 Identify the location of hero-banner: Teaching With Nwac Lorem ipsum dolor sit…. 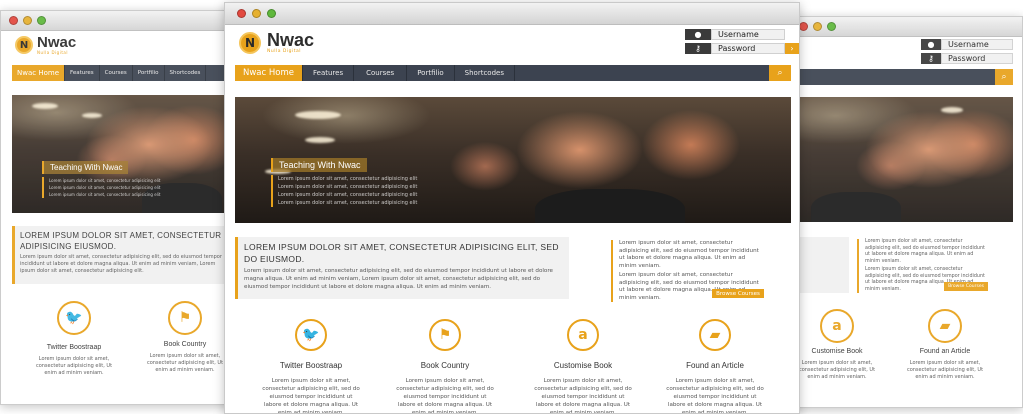
(121, 154).